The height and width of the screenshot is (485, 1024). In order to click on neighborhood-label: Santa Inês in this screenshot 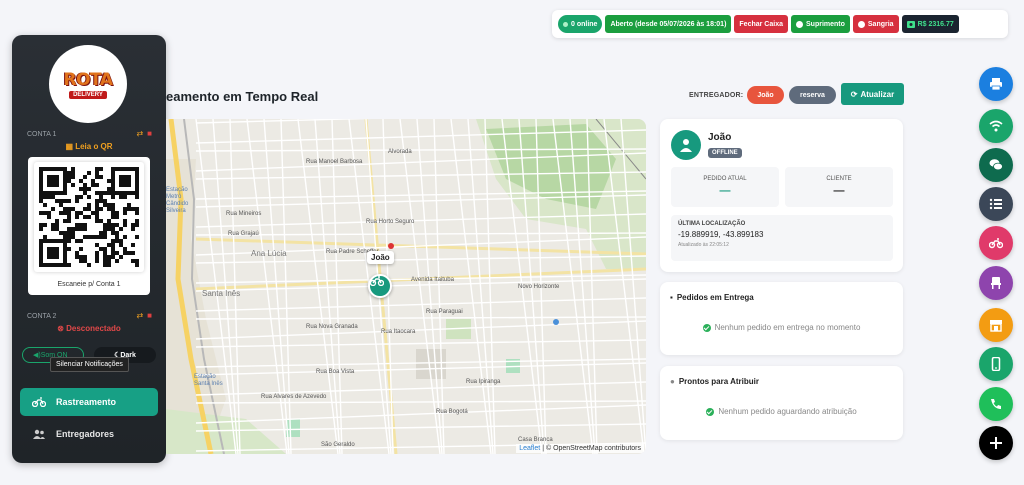, I will do `click(221, 293)`.